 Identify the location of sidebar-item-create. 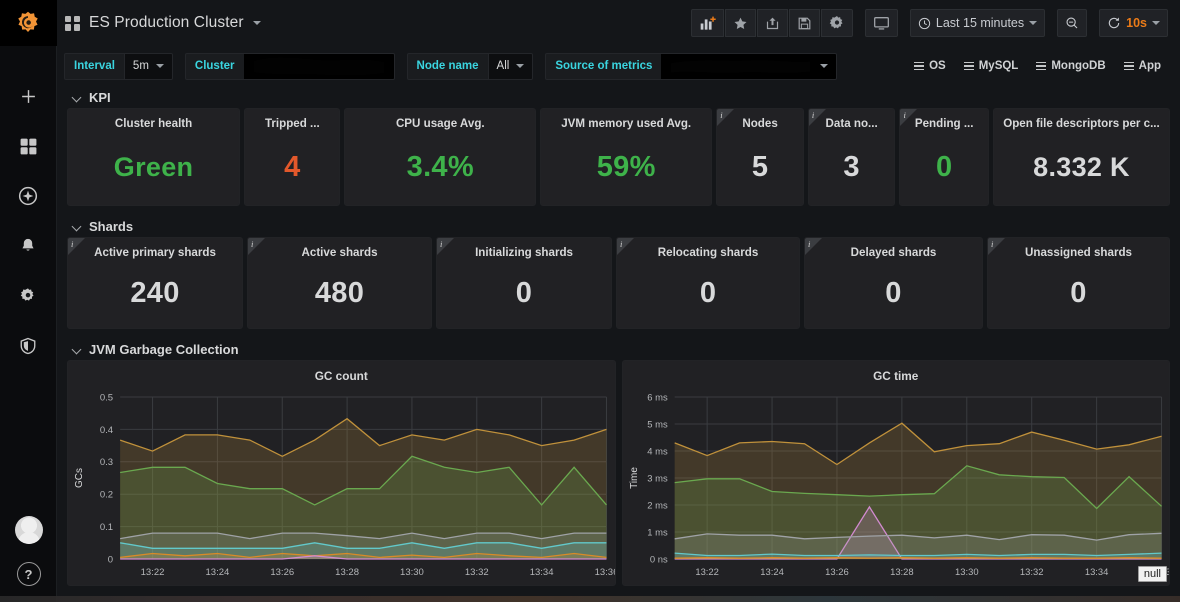
(28, 96).